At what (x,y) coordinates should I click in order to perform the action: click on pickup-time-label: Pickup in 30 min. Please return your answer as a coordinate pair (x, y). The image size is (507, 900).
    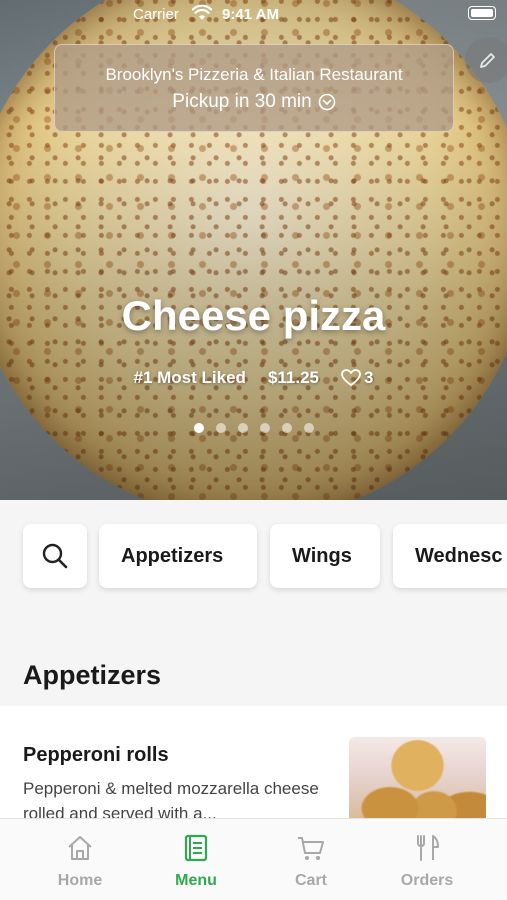
    Looking at the image, I should click on (242, 101).